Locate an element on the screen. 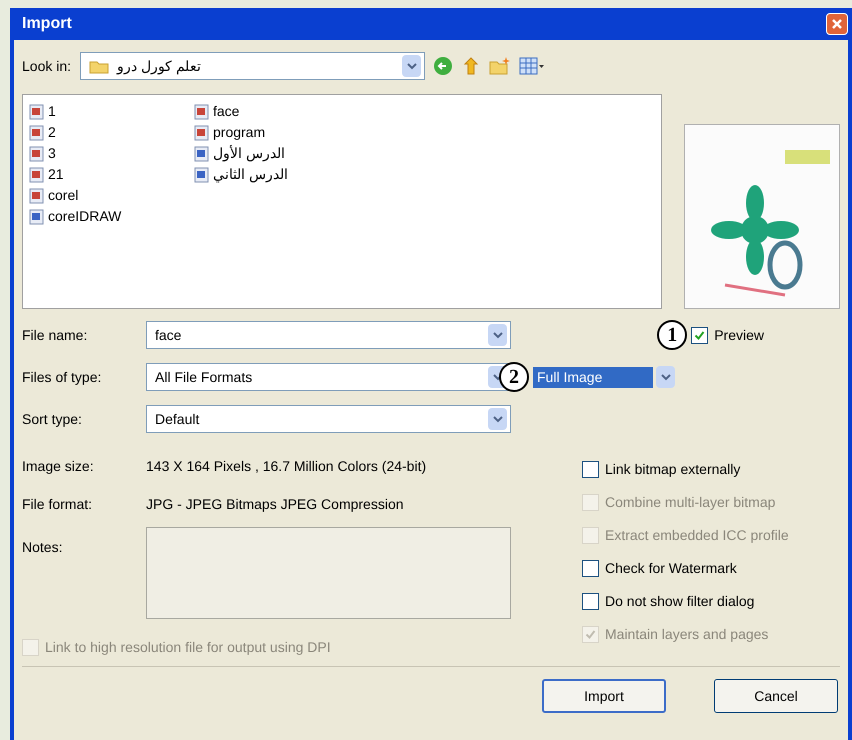  checkbox-label: Preview is located at coordinates (739, 335).